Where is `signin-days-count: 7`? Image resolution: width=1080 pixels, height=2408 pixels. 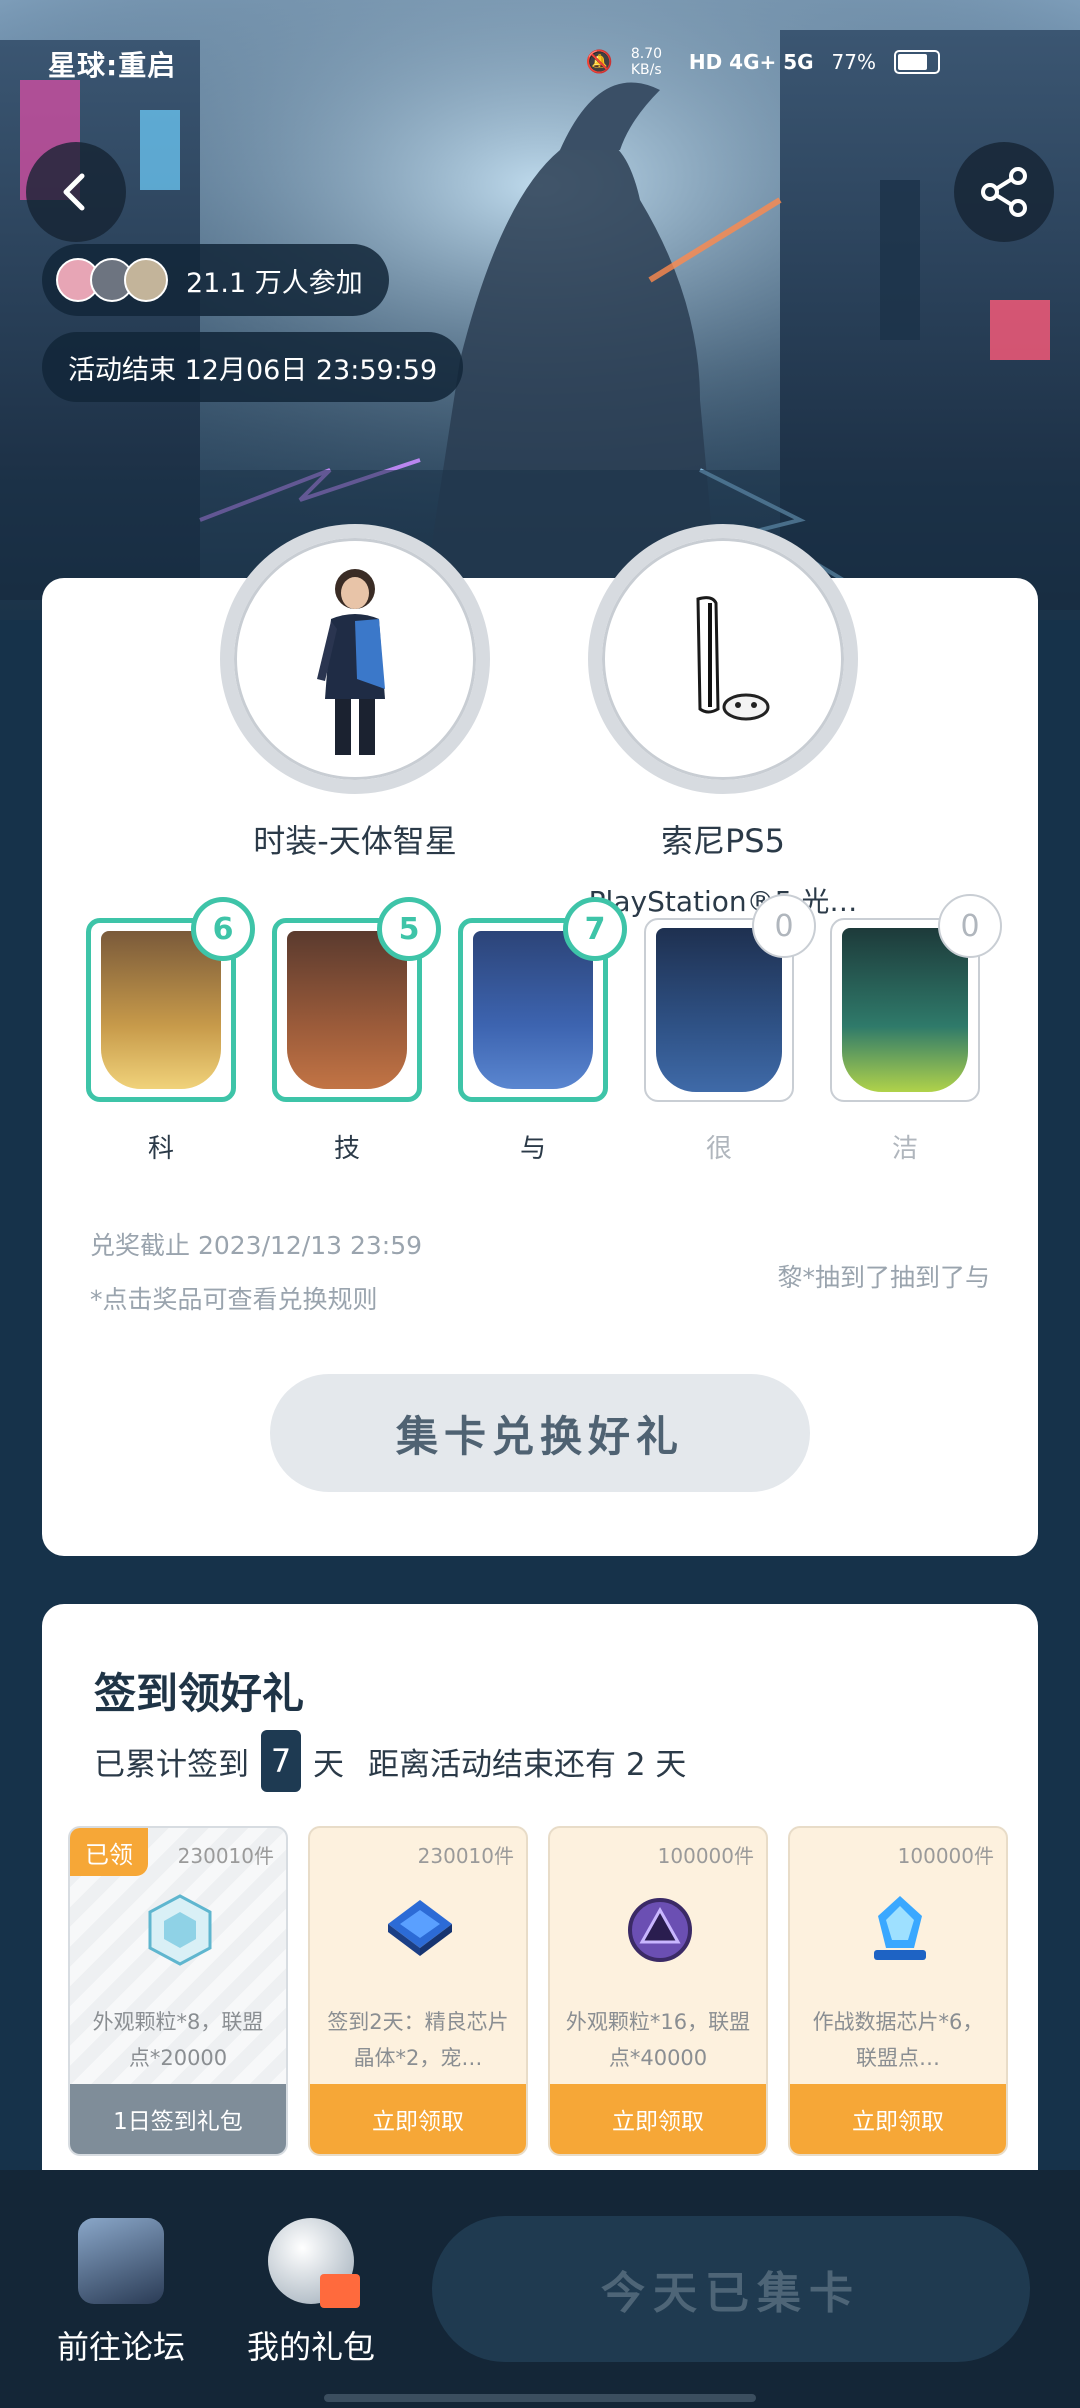
signin-days-count: 7 is located at coordinates (281, 1761).